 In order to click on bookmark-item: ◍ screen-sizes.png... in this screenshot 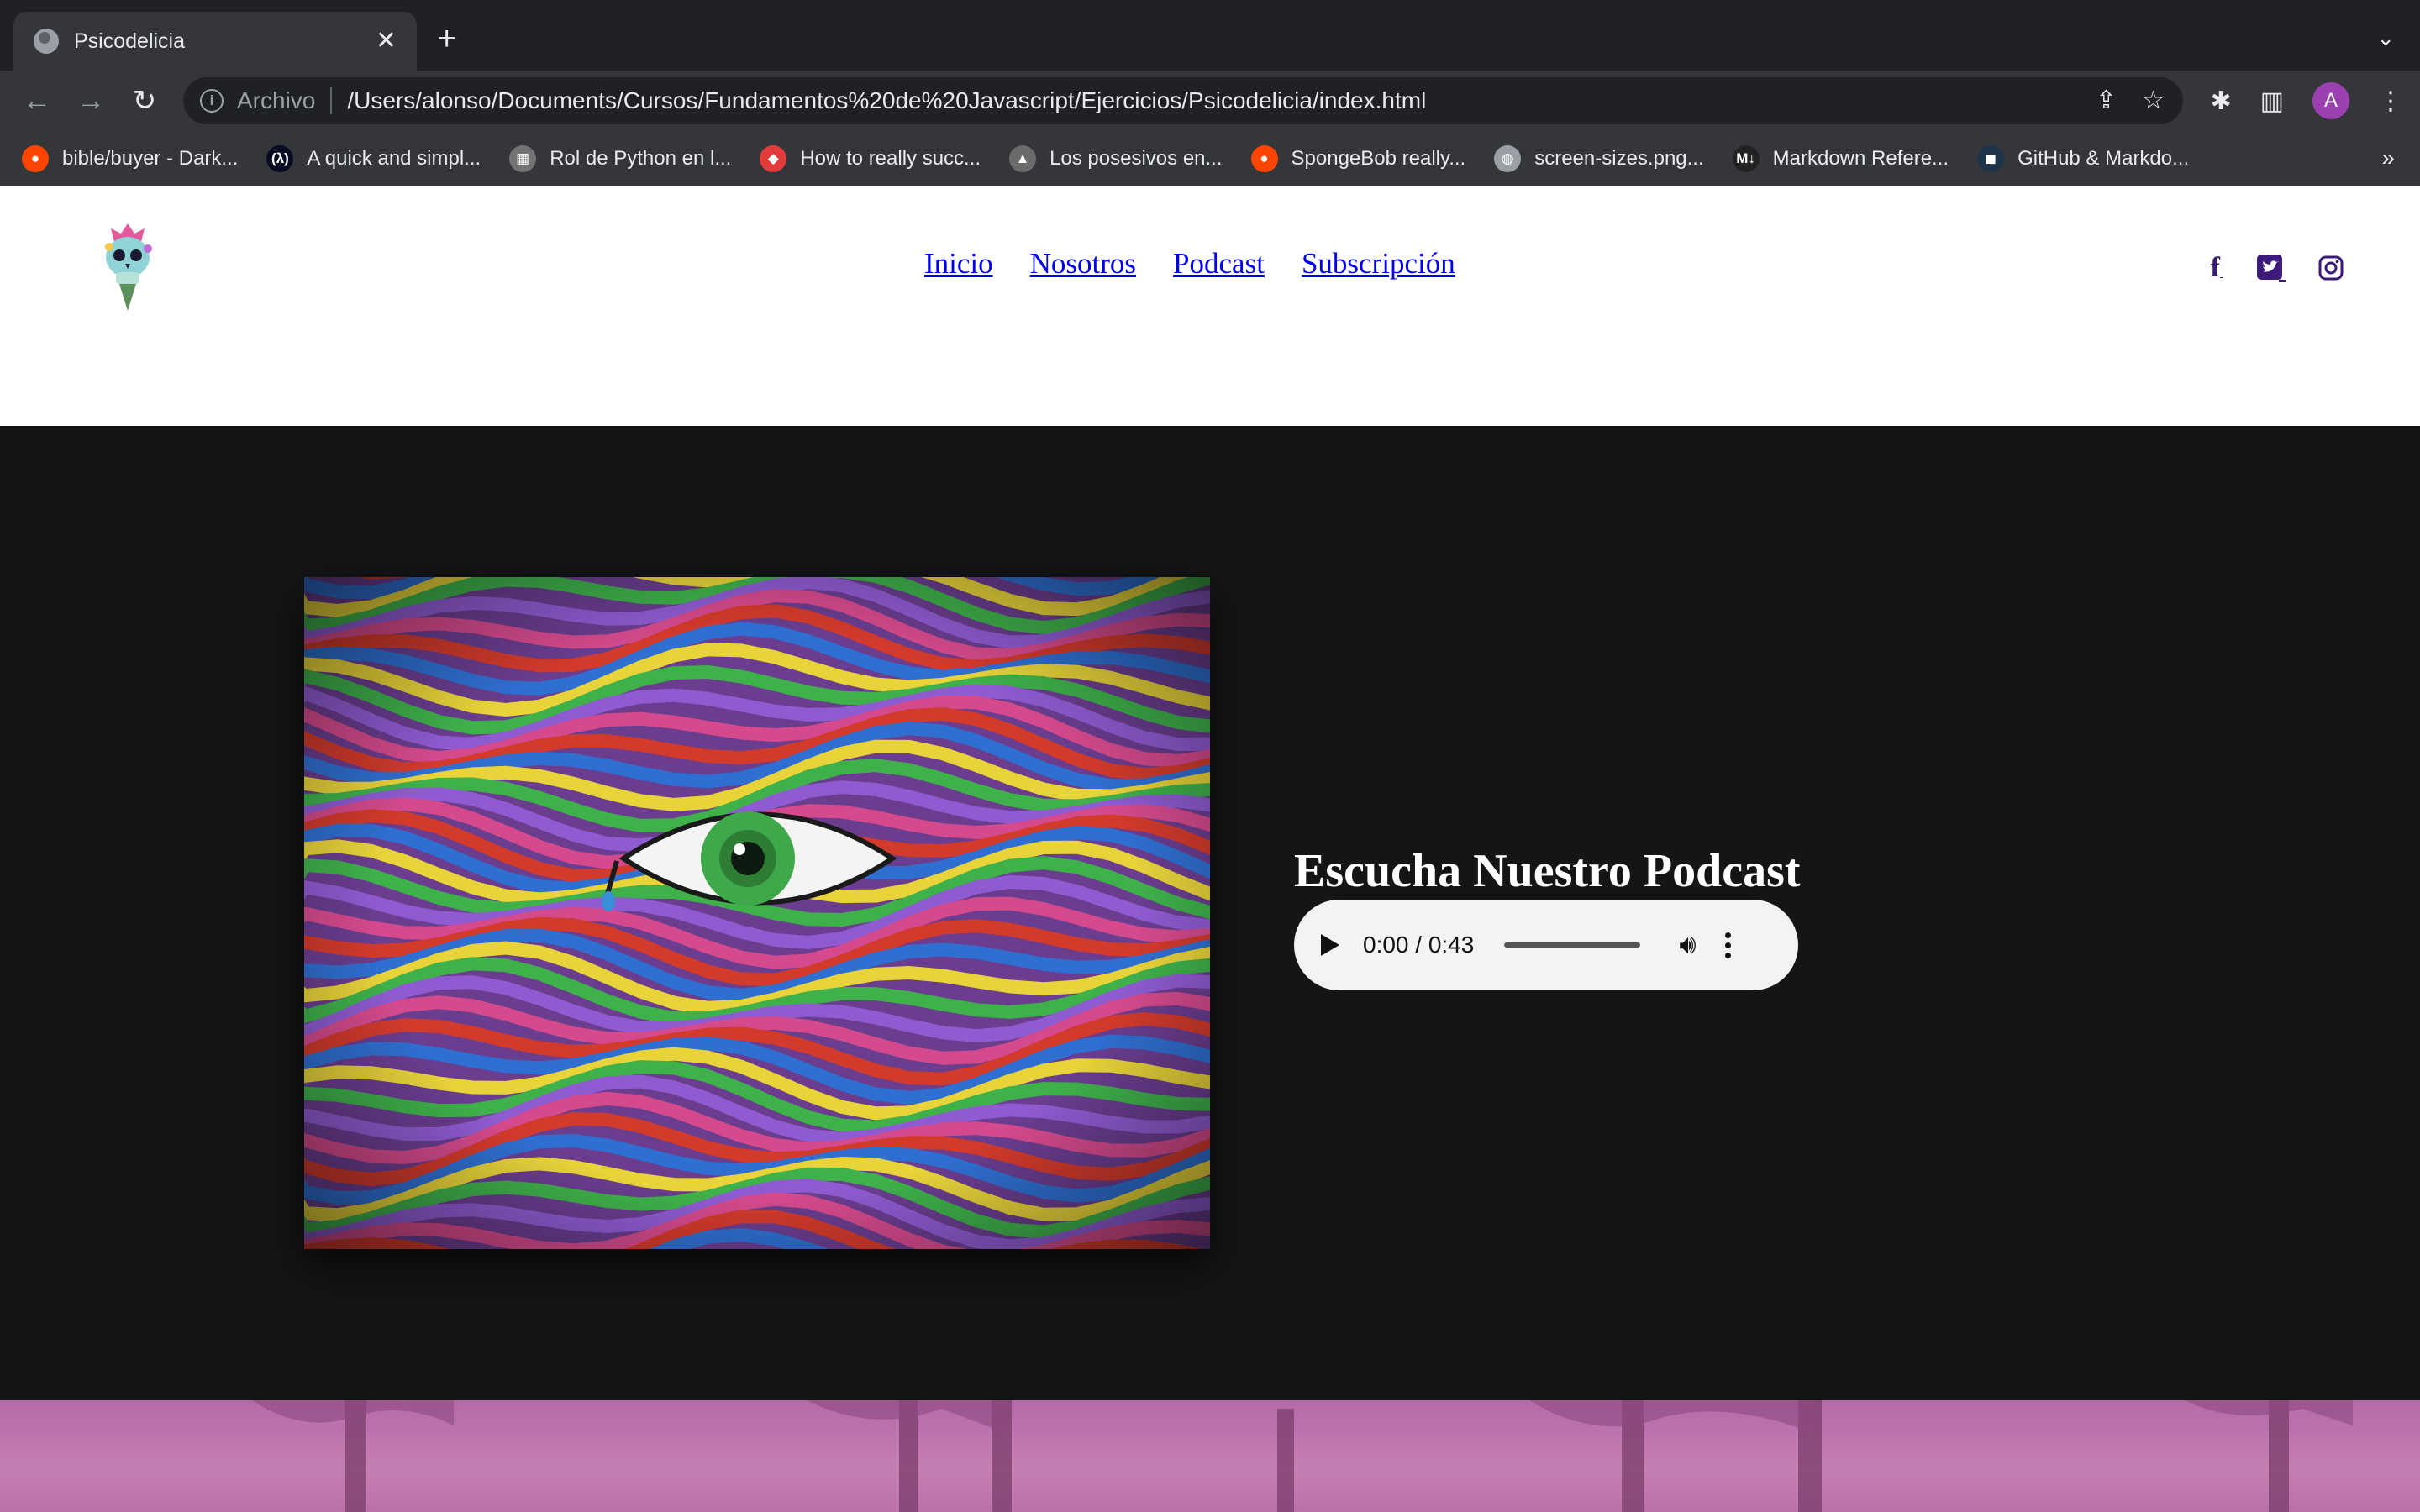, I will do `click(1599, 158)`.